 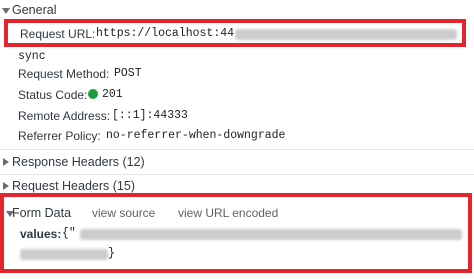 I want to click on collapse-triangle-icon, so click(x=6, y=11).